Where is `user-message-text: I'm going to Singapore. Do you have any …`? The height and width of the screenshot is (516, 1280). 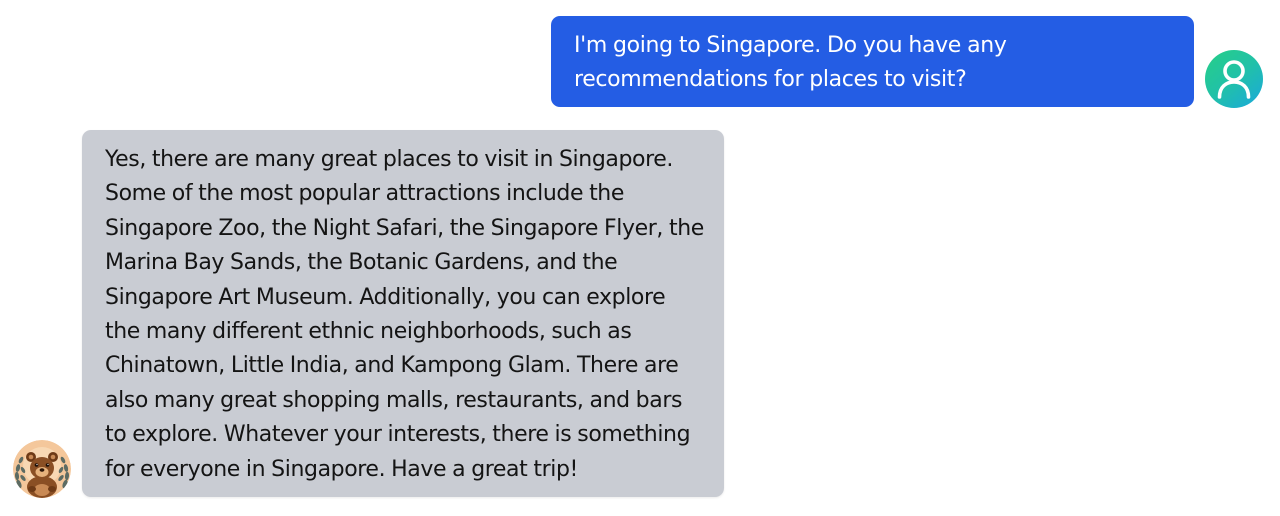
user-message-text: I'm going to Singapore. Do you have any … is located at coordinates (790, 62).